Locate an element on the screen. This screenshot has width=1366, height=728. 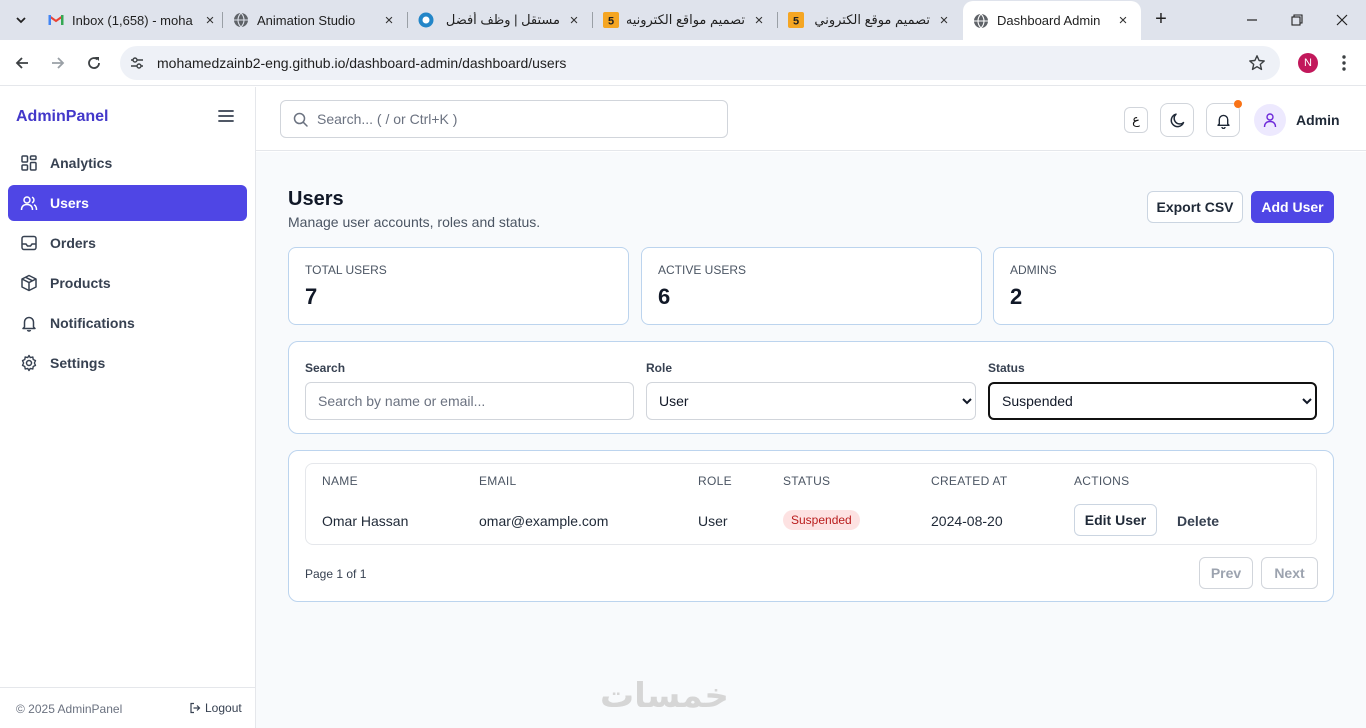
global-search is located at coordinates (504, 119).